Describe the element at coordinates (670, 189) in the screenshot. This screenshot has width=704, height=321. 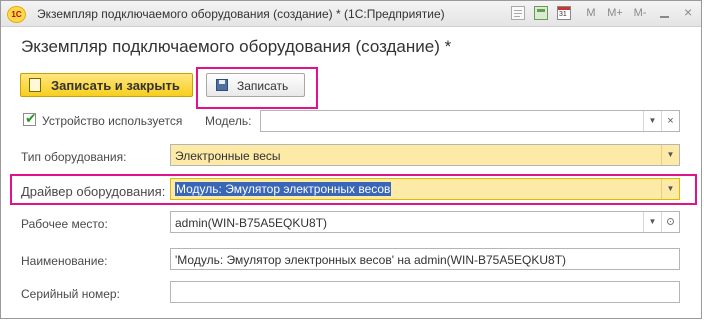
I see `driver-dropdown-button: ▼` at that location.